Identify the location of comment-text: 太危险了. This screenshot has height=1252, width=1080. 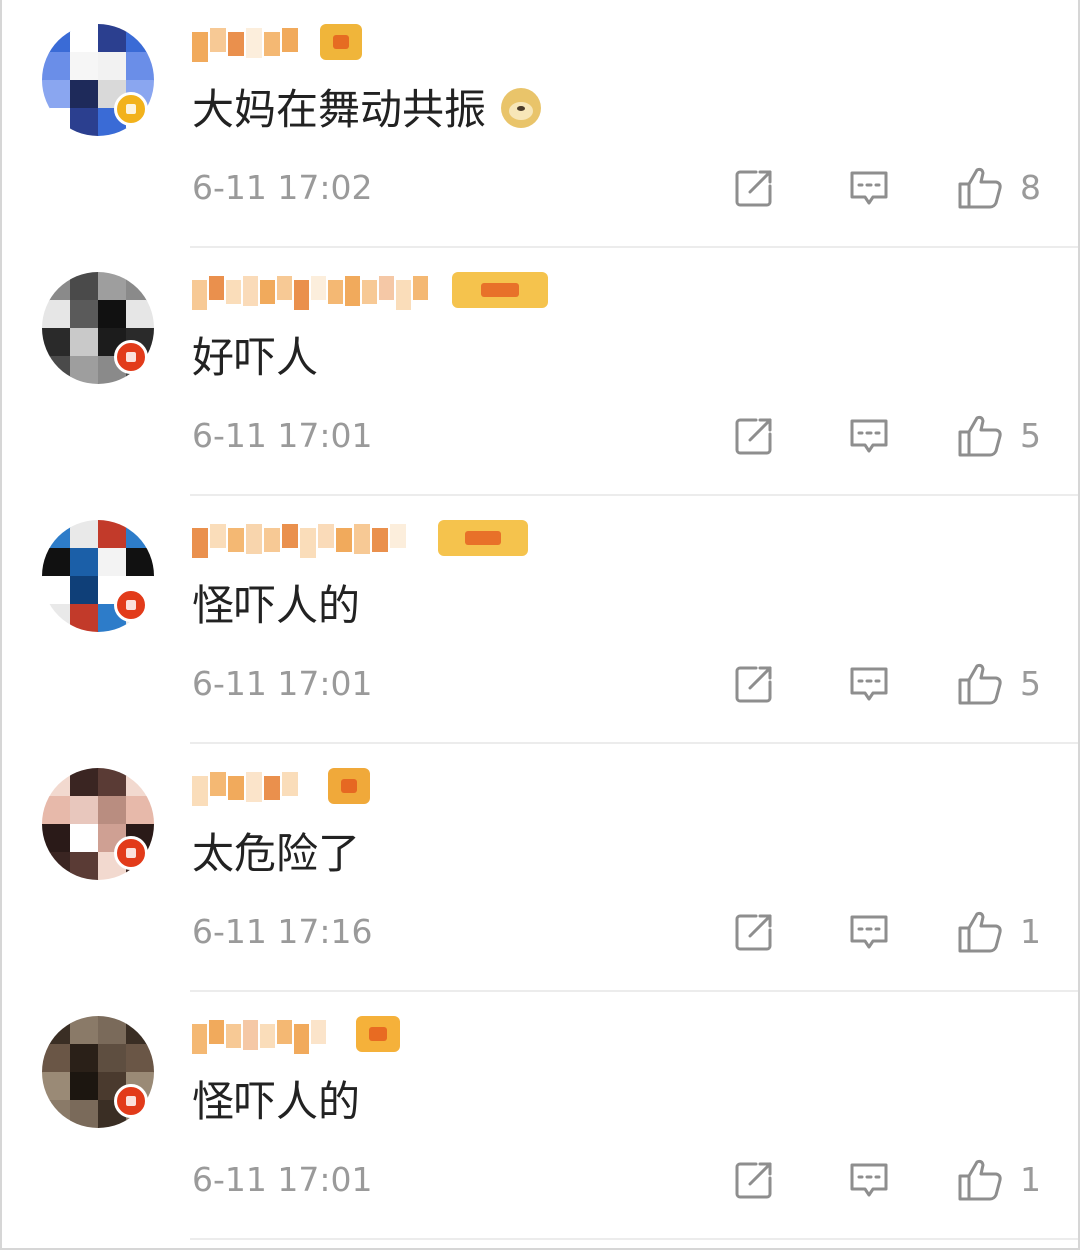
(276, 854).